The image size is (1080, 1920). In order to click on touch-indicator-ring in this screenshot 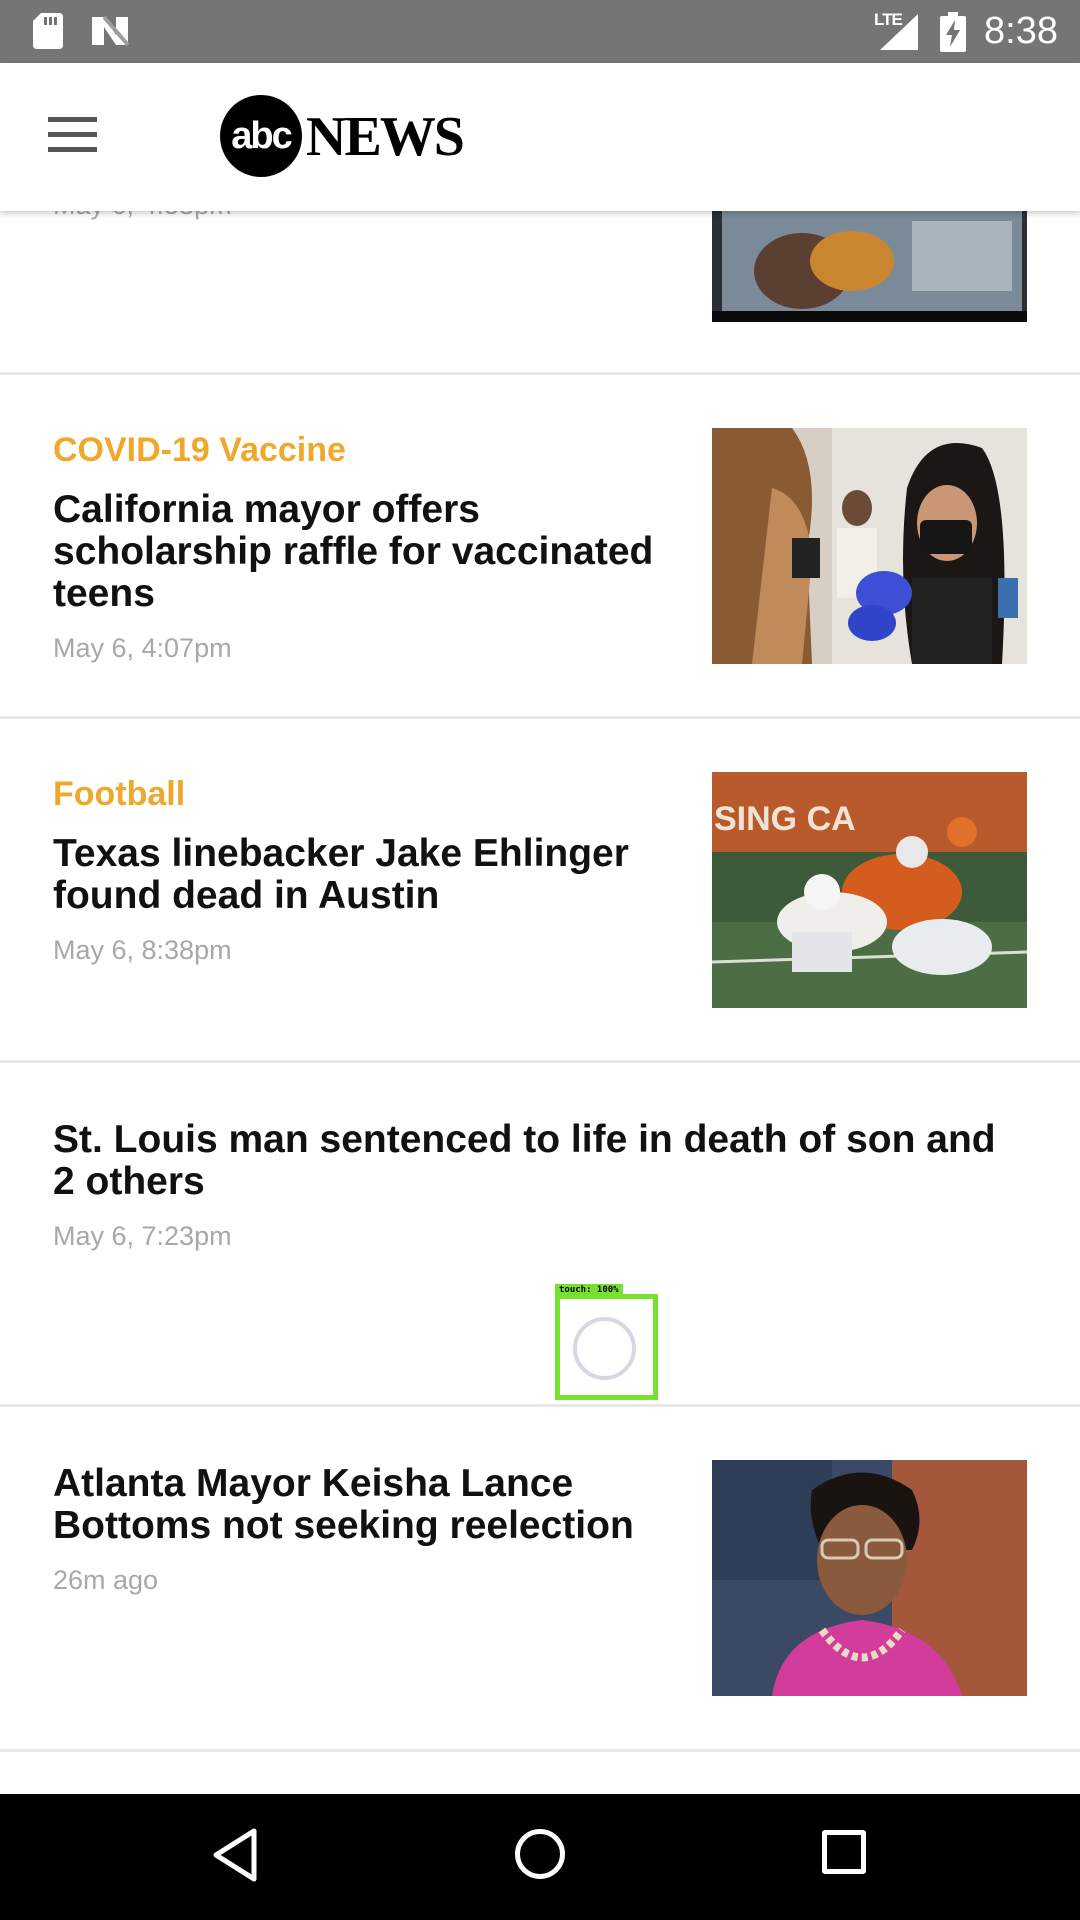, I will do `click(604, 1348)`.